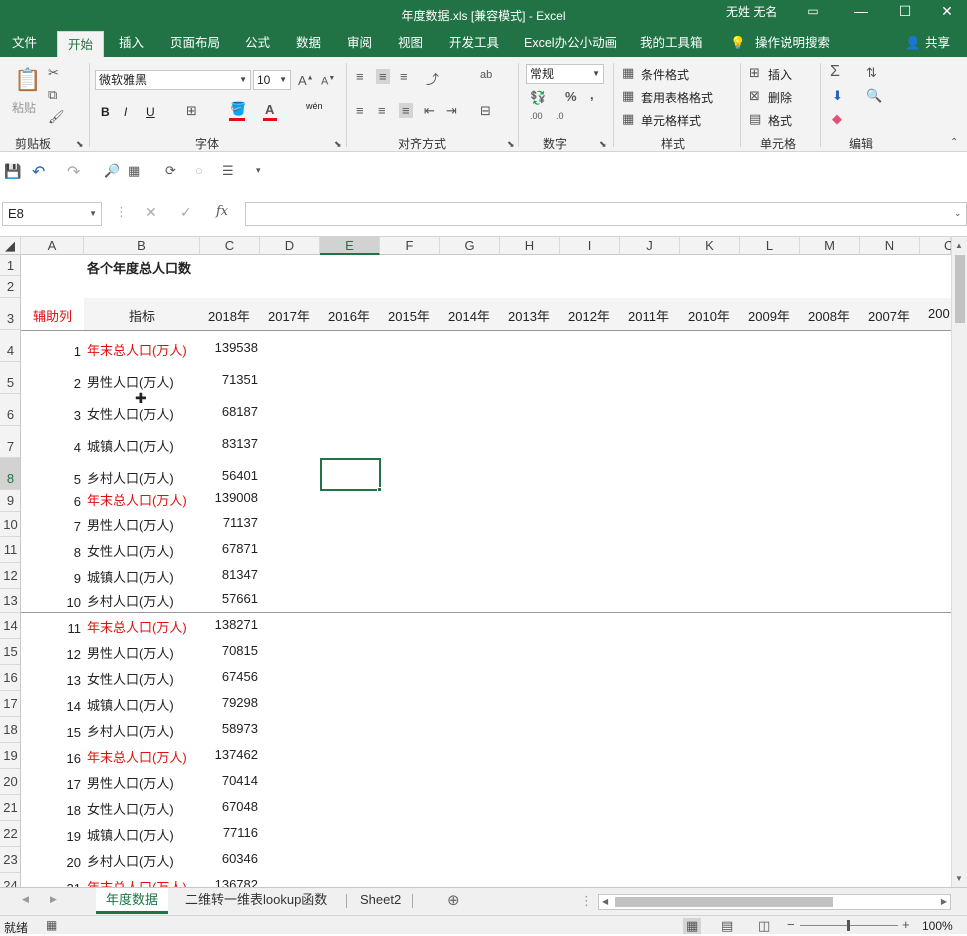 The height and width of the screenshot is (936, 967). Describe the element at coordinates (677, 97) in the screenshot. I see `format-as-table-button: 套用表格格式` at that location.